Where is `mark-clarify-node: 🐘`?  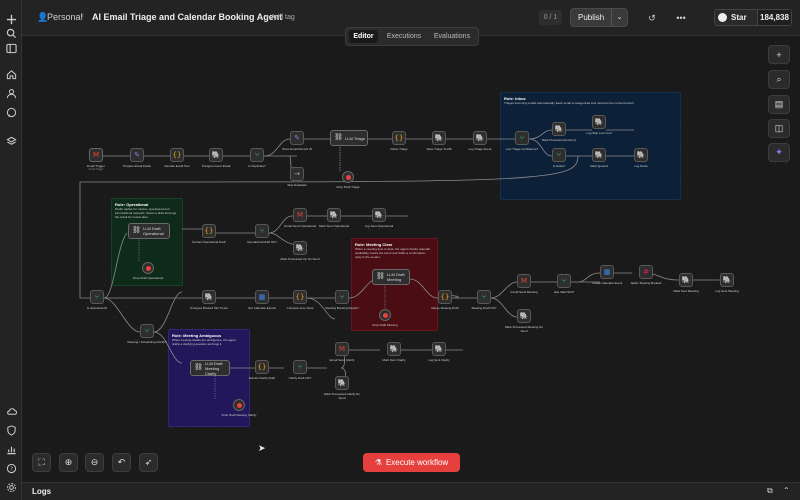
mark-clarify-node: 🐘 is located at coordinates (394, 349).